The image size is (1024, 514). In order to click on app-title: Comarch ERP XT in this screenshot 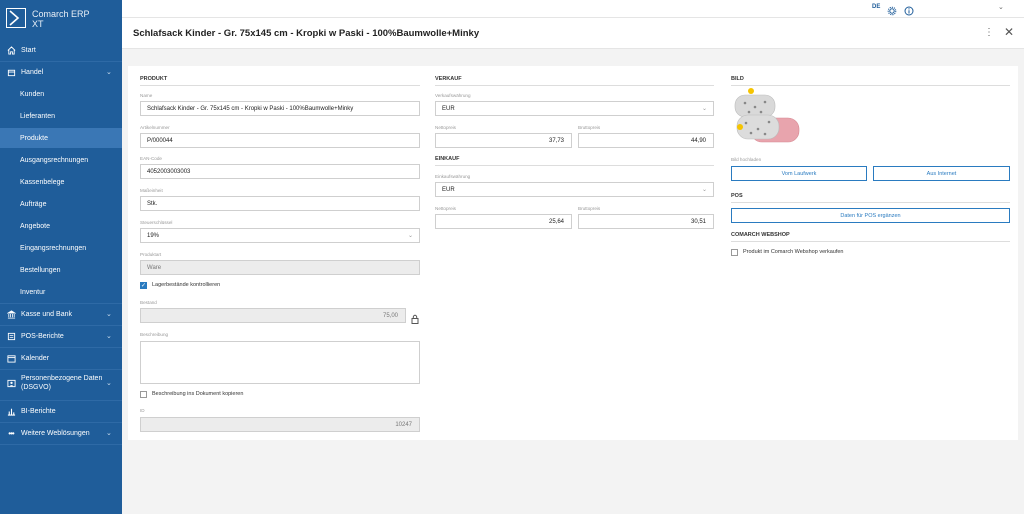, I will do `click(61, 19)`.